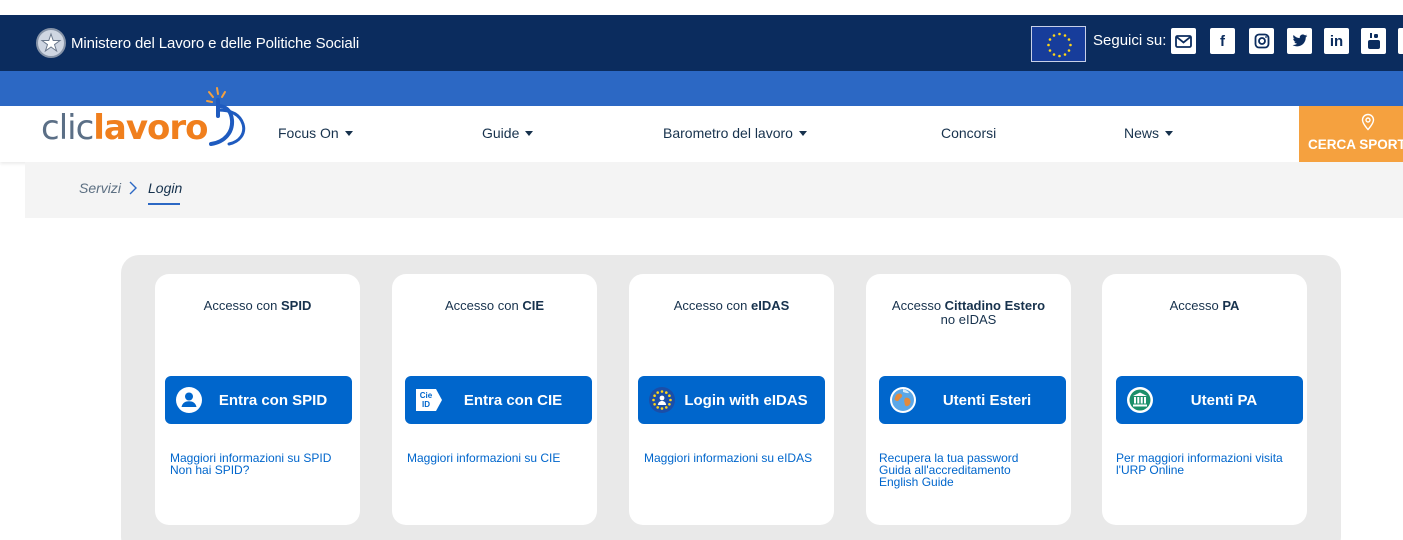  I want to click on nav-concorsi-label: Concorsi, so click(969, 133).